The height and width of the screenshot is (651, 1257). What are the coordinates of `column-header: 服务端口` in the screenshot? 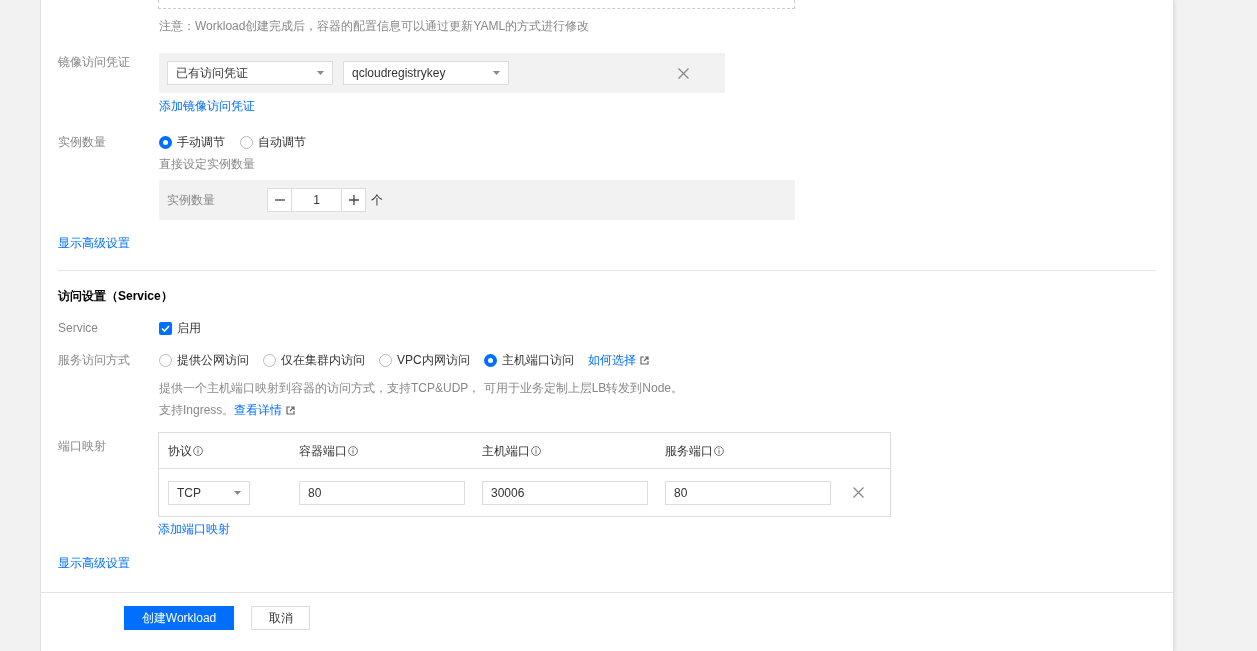 It's located at (689, 451).